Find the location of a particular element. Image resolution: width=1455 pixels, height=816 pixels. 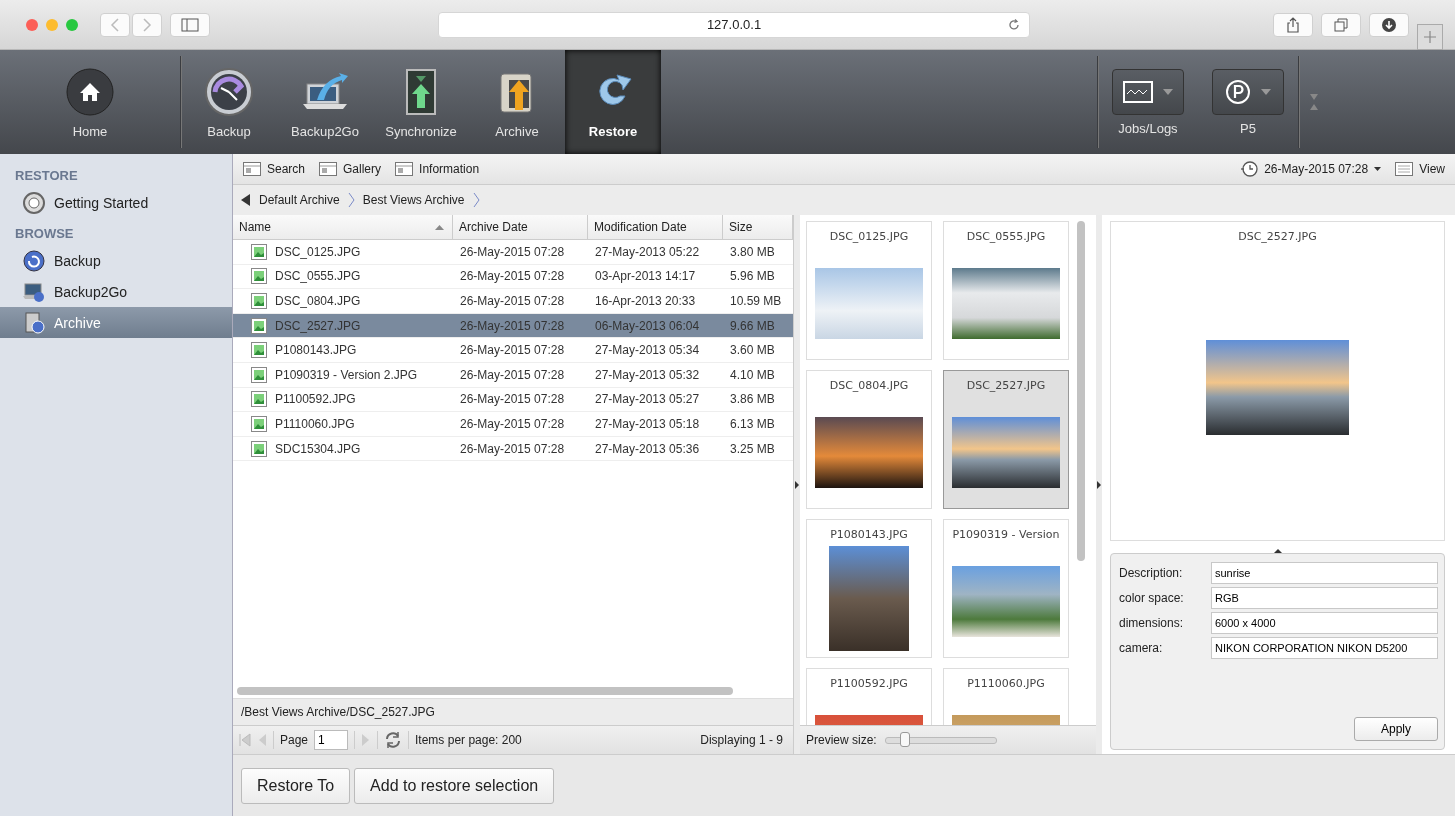

property-field: RGB is located at coordinates (1324, 598).